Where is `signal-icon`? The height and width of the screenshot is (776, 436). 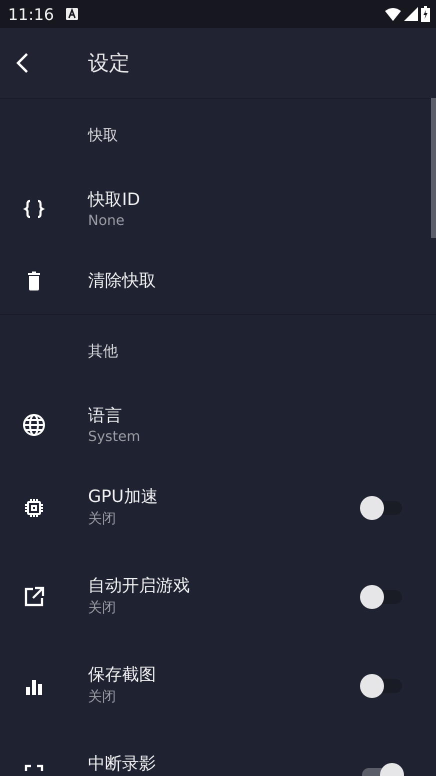
signal-icon is located at coordinates (411, 14).